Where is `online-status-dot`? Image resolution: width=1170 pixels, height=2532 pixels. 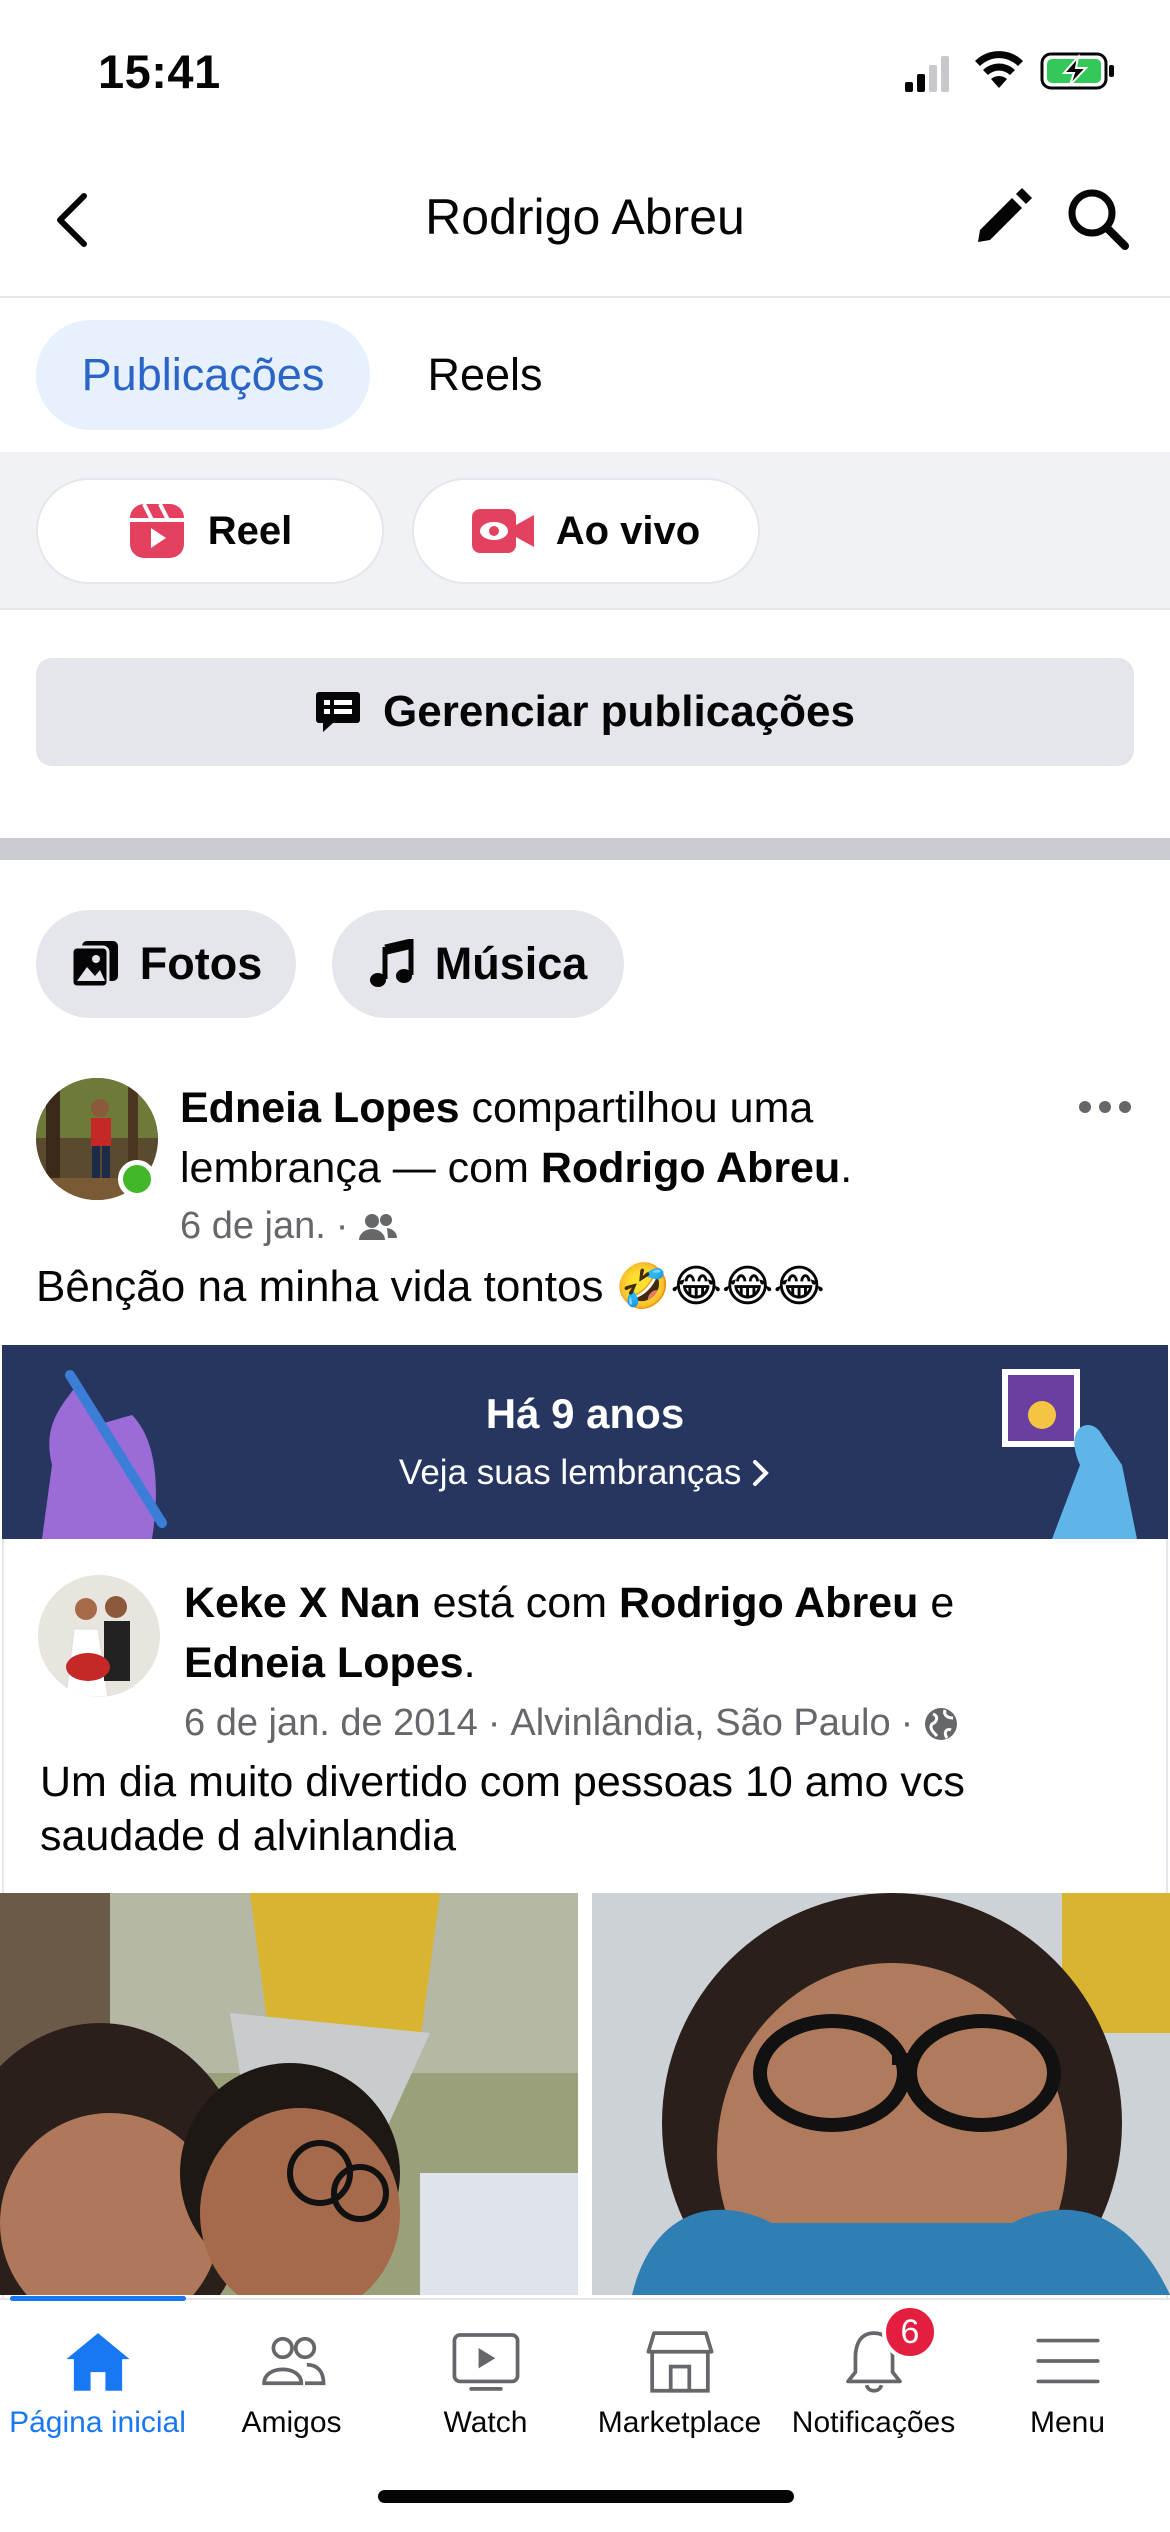 online-status-dot is located at coordinates (137, 1179).